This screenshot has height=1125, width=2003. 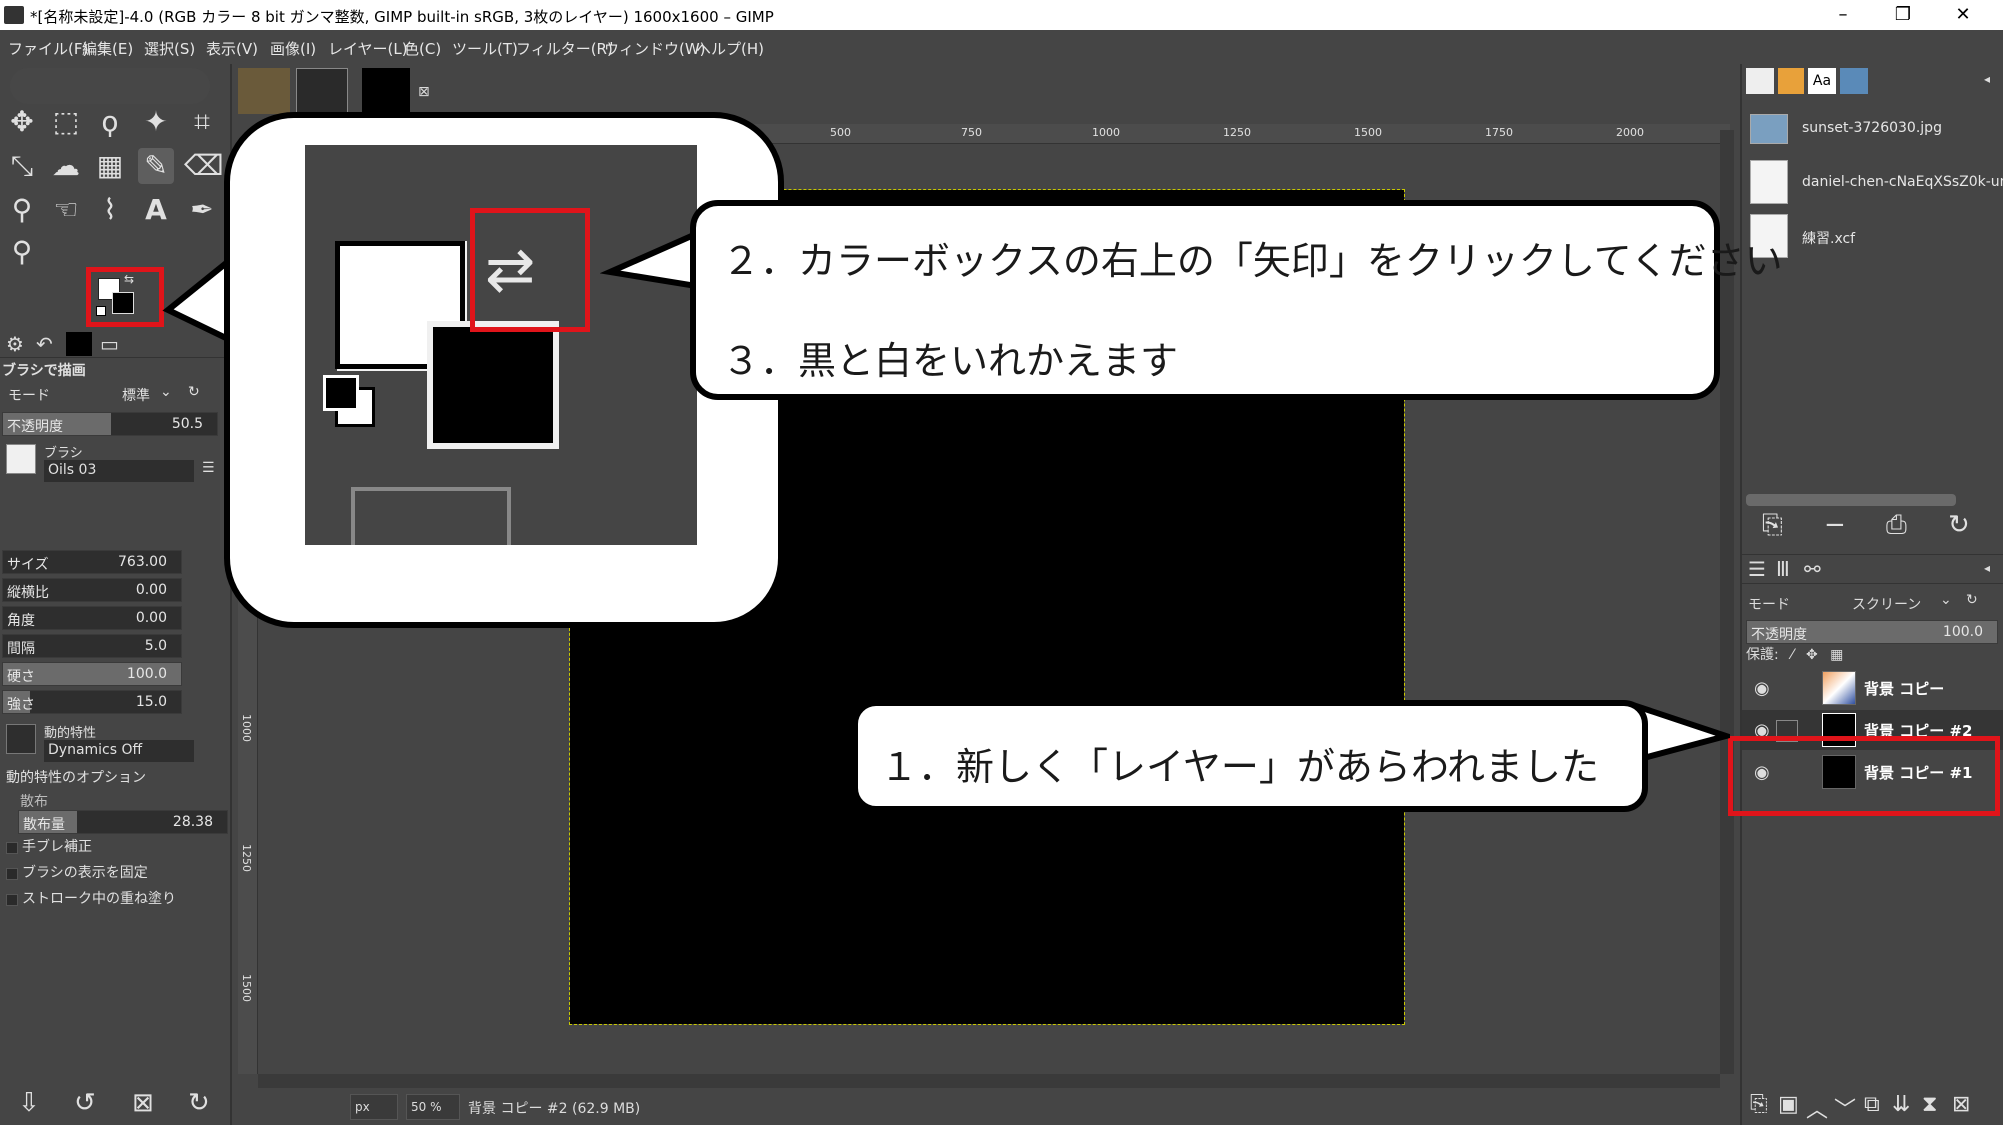 What do you see at coordinates (107, 48) in the screenshot?
I see `menu-edit: 編集(E)` at bounding box center [107, 48].